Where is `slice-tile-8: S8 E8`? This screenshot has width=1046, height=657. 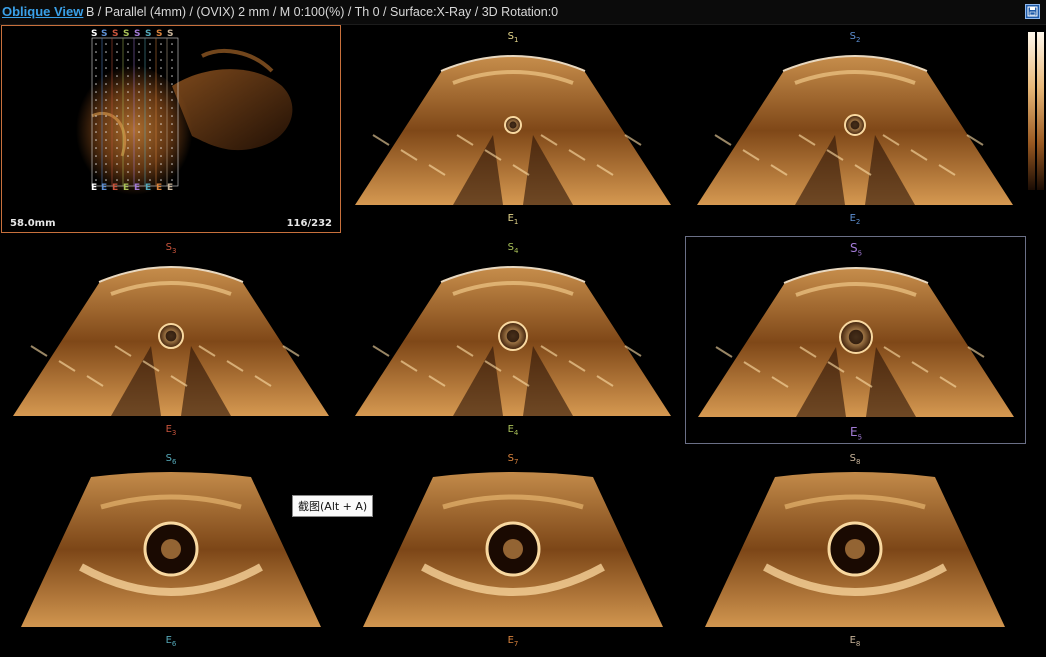
slice-tile-8: S8 E8 is located at coordinates (855, 551).